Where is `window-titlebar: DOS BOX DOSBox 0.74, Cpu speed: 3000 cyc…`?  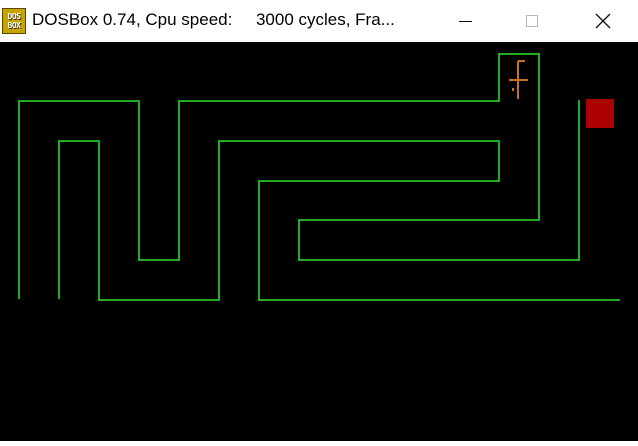
window-titlebar: DOS BOX DOSBox 0.74, Cpu speed: 3000 cyc… is located at coordinates (319, 21).